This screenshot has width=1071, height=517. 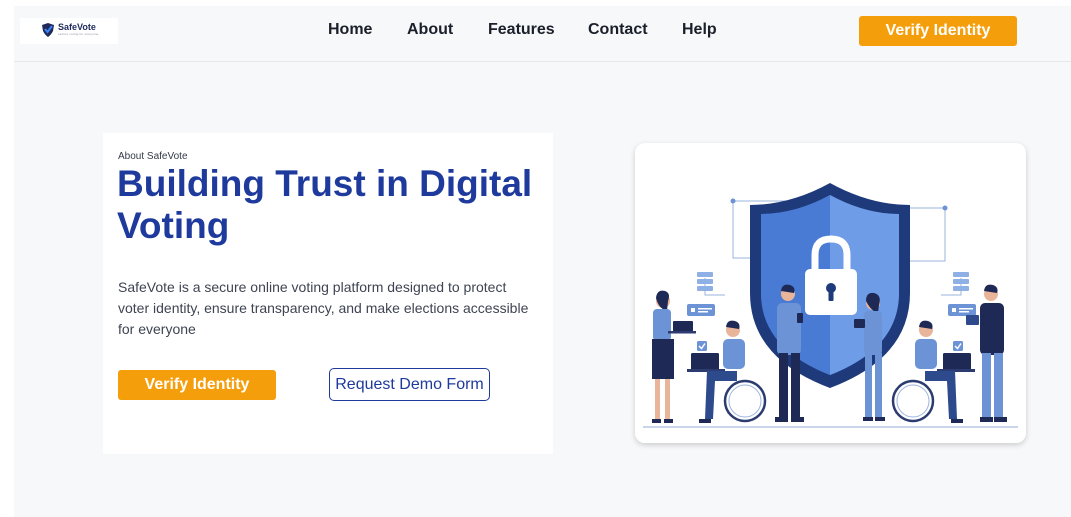 What do you see at coordinates (938, 31) in the screenshot?
I see `nav-verify-identity-button: Verify Identity` at bounding box center [938, 31].